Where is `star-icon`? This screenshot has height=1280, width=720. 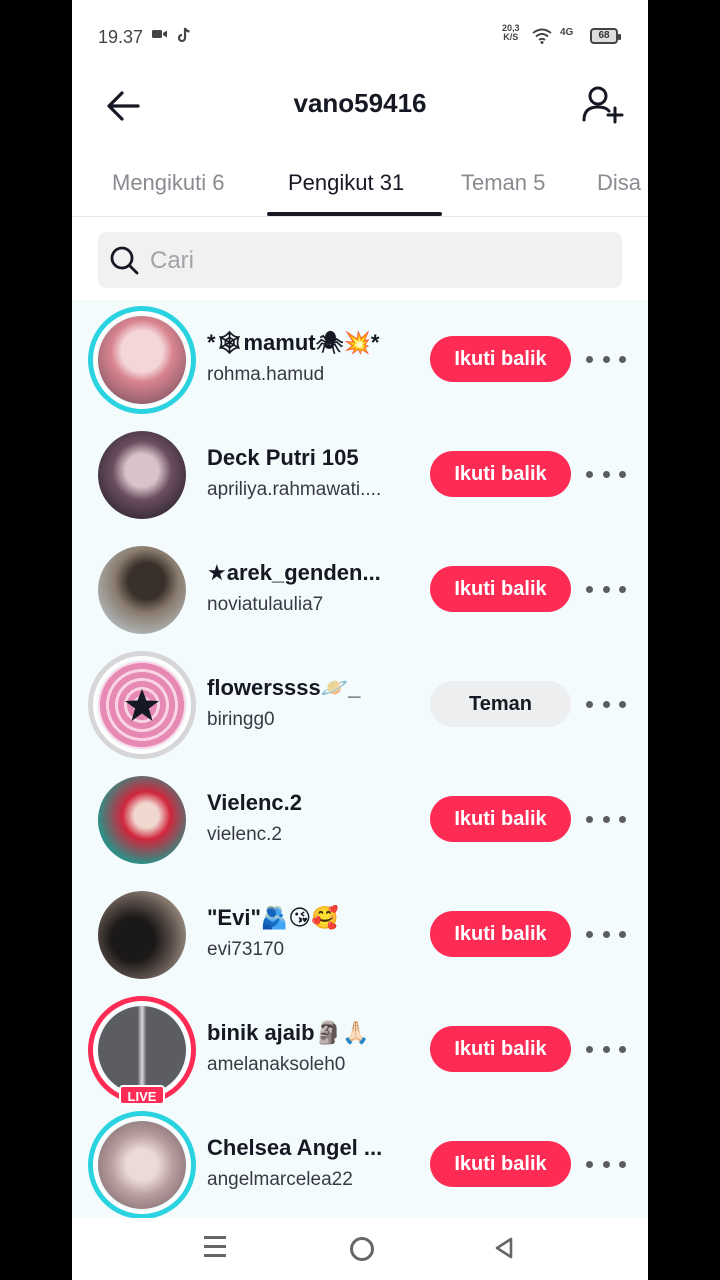
star-icon is located at coordinates (142, 705).